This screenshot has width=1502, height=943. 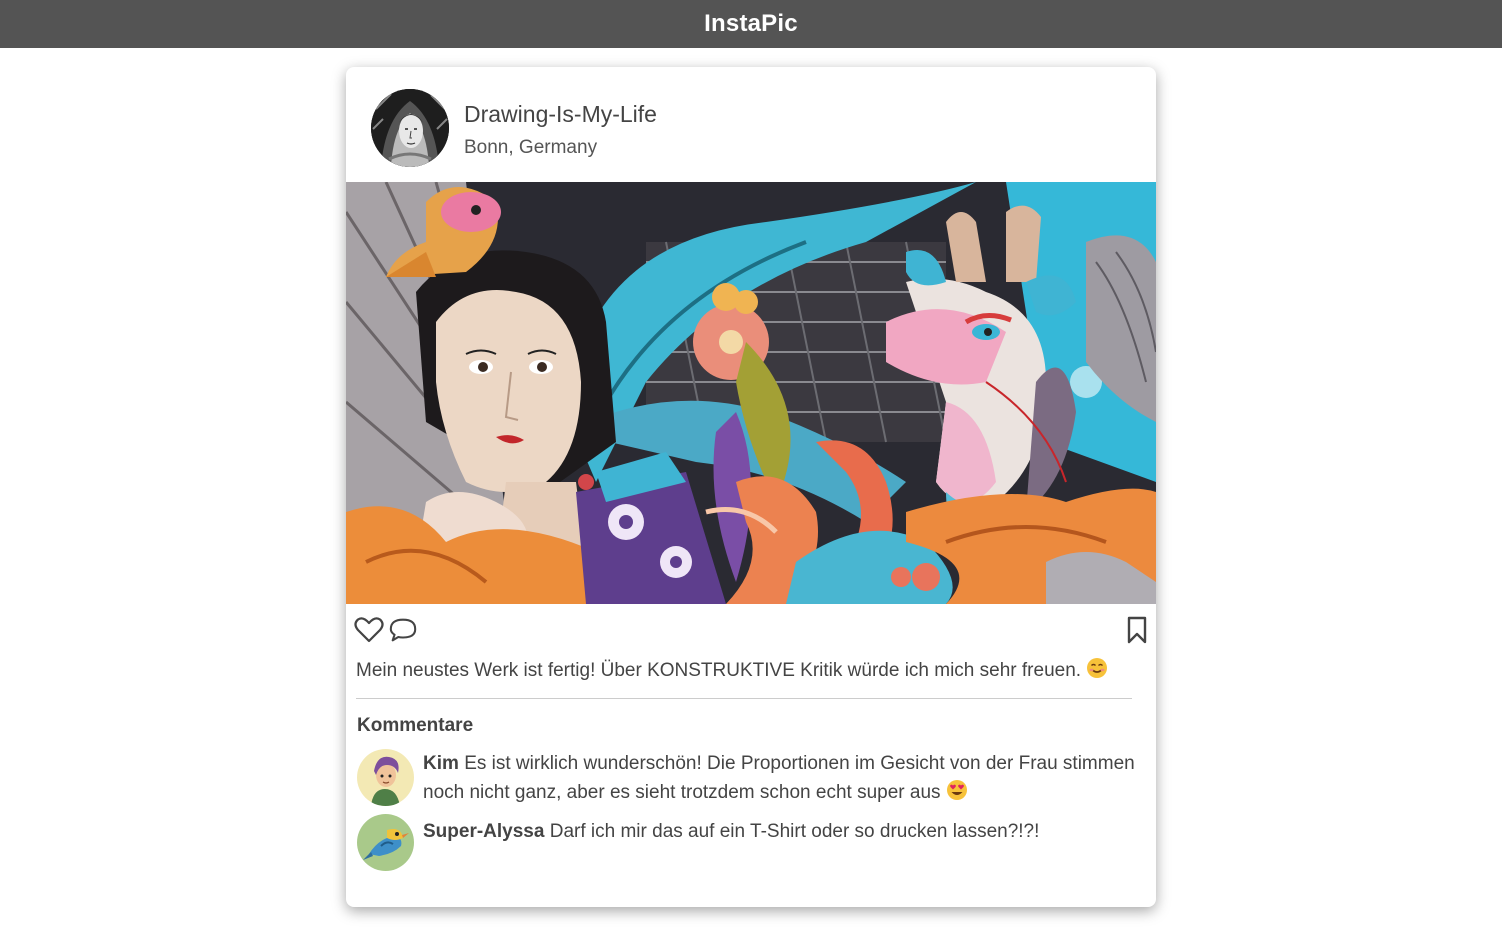 I want to click on top-bar: InstaPic, so click(x=751, y=24).